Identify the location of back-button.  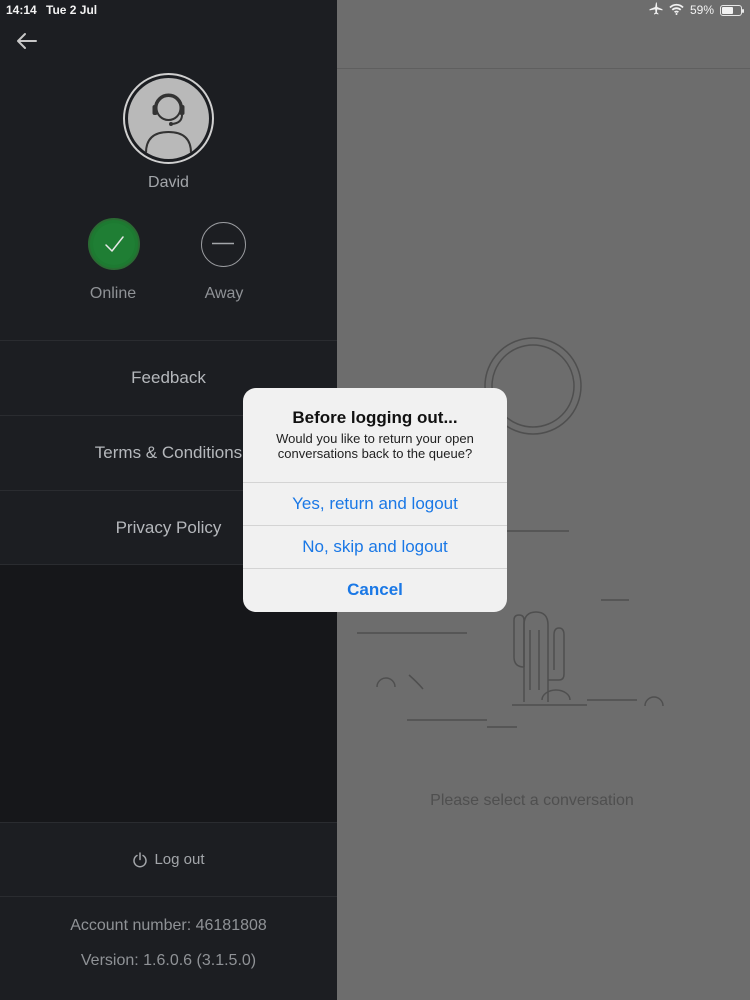
(28, 41).